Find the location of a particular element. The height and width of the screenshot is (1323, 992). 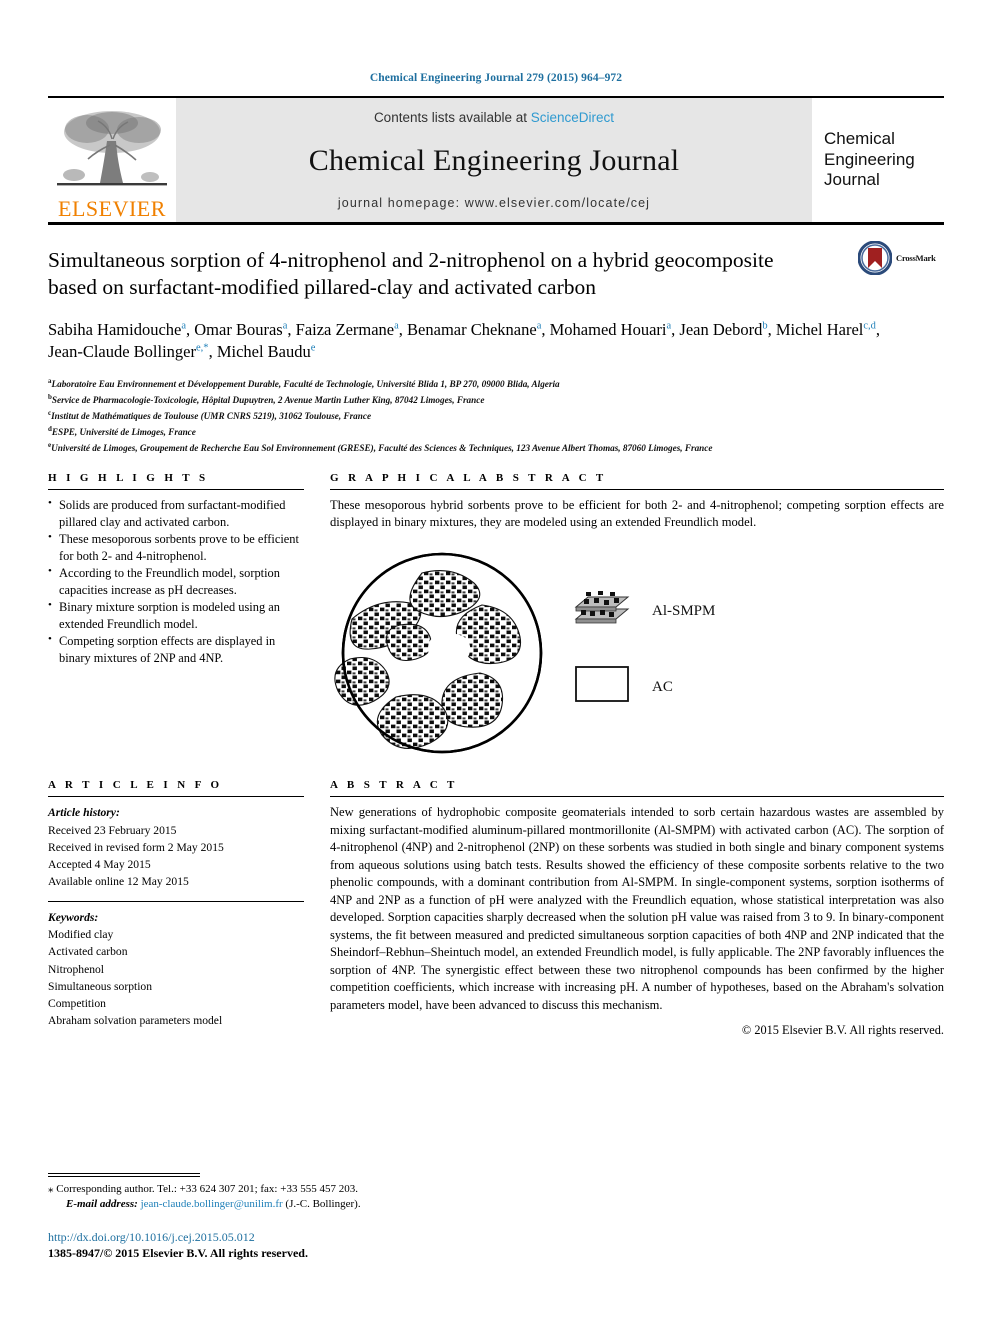

author-name: Jean-Claude Bollinger is located at coordinates (122, 352).